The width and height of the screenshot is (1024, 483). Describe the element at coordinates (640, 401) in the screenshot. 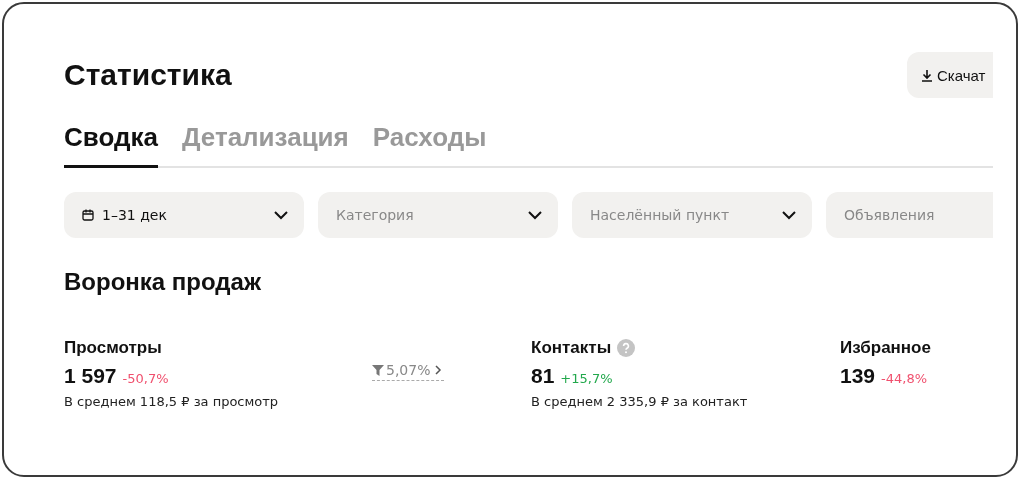

I see `metric-note: В среднем 2 335,9 ₽ за контакт` at that location.